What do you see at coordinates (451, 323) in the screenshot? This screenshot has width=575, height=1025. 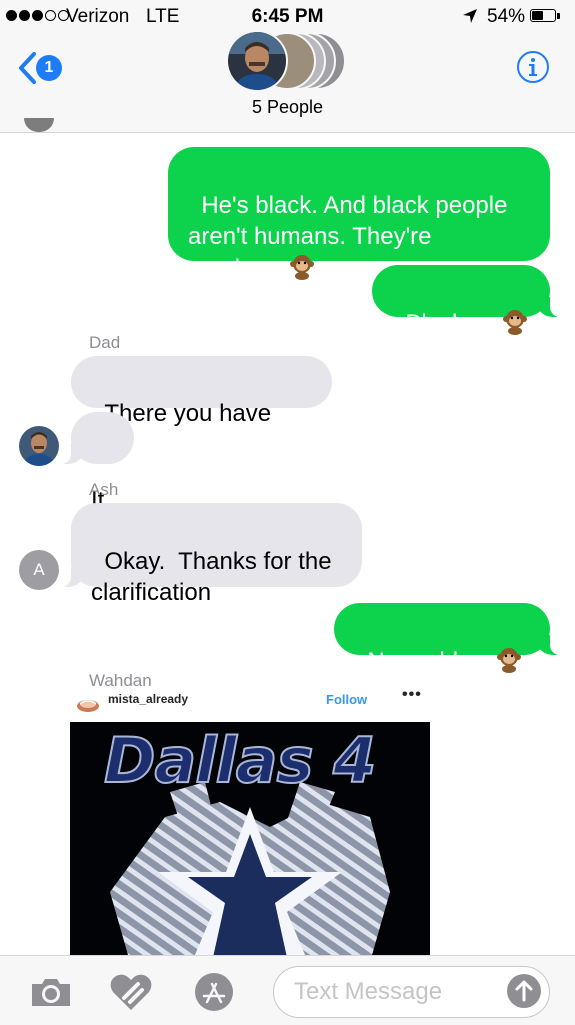 I see `message-text: Blacks =` at bounding box center [451, 323].